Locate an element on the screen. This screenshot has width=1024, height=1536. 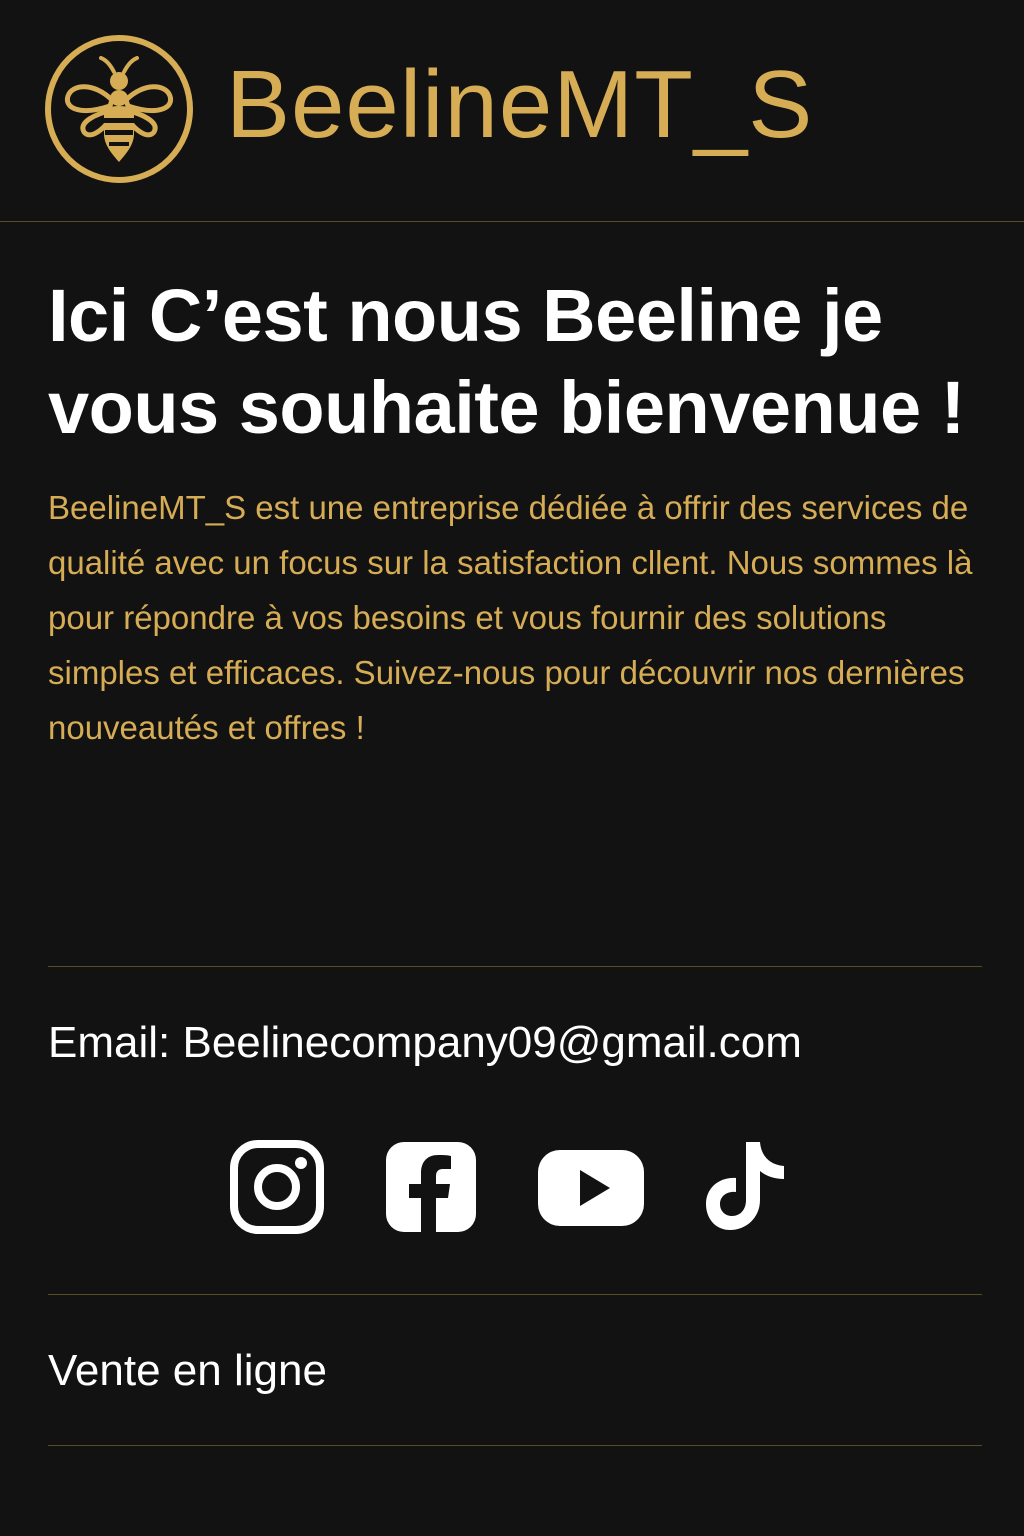
instagram-icon is located at coordinates (277, 1187).